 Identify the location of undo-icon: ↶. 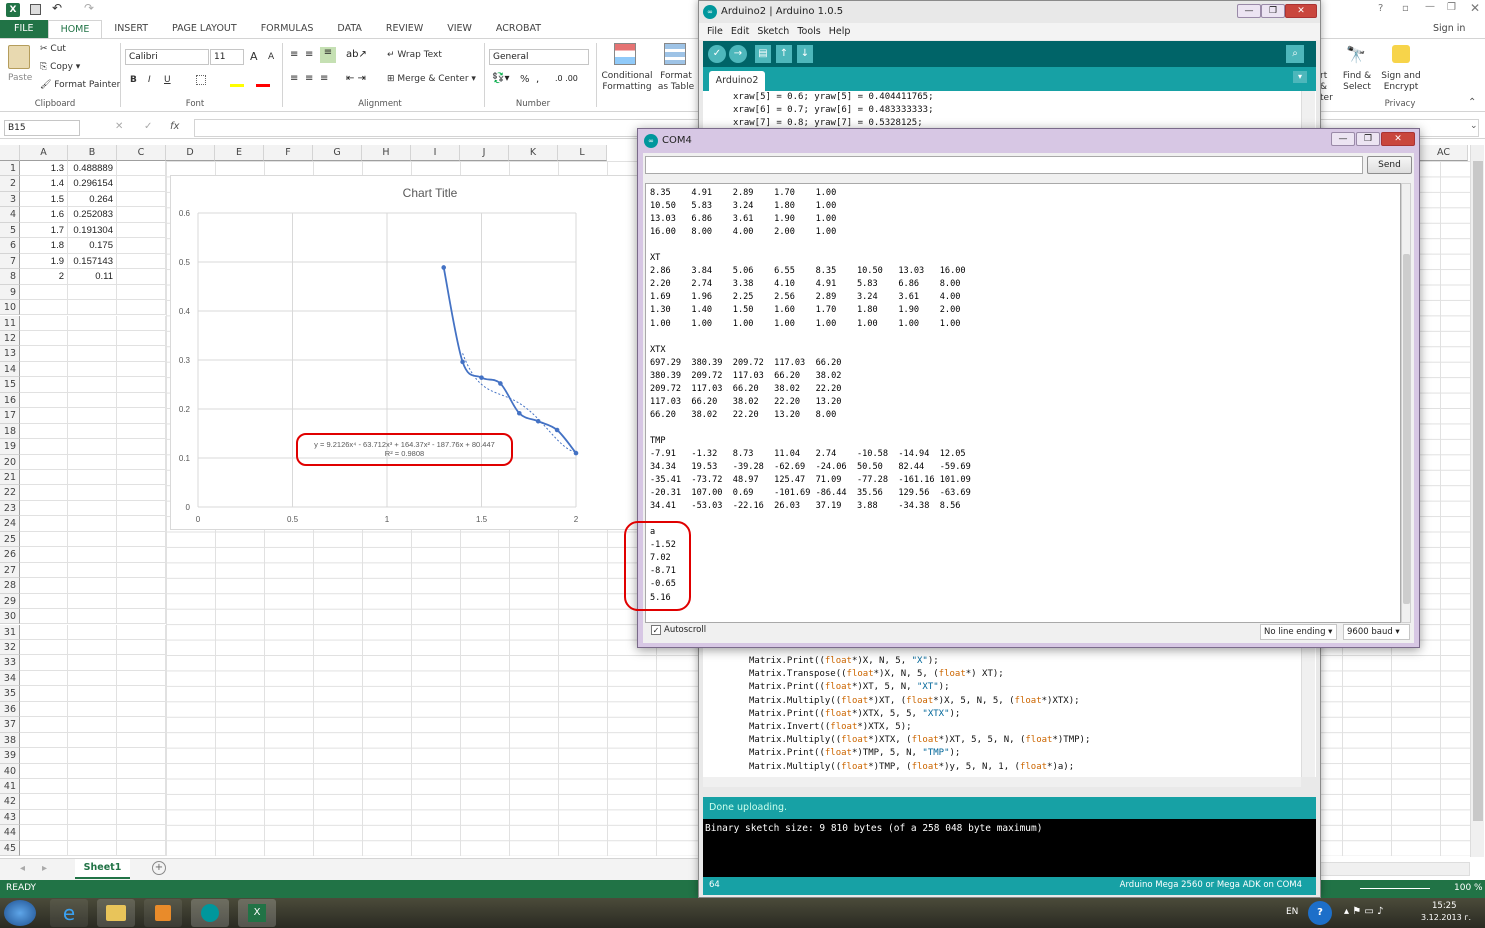
(57, 8).